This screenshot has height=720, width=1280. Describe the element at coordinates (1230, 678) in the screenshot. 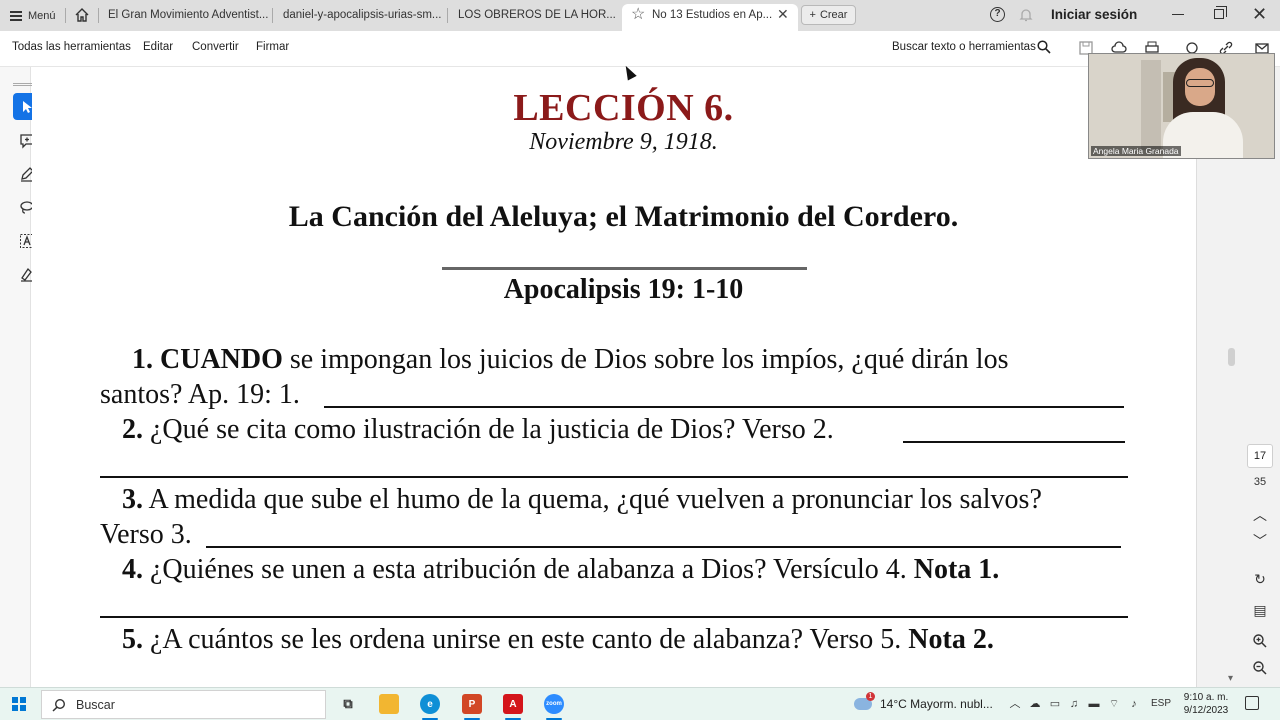

I see `scroll-down-arrow-icon: ▾` at that location.